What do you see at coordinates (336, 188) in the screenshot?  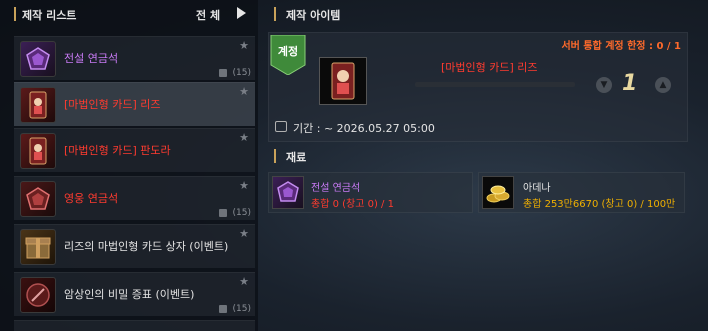 I see `material-name: 전설 연금석` at bounding box center [336, 188].